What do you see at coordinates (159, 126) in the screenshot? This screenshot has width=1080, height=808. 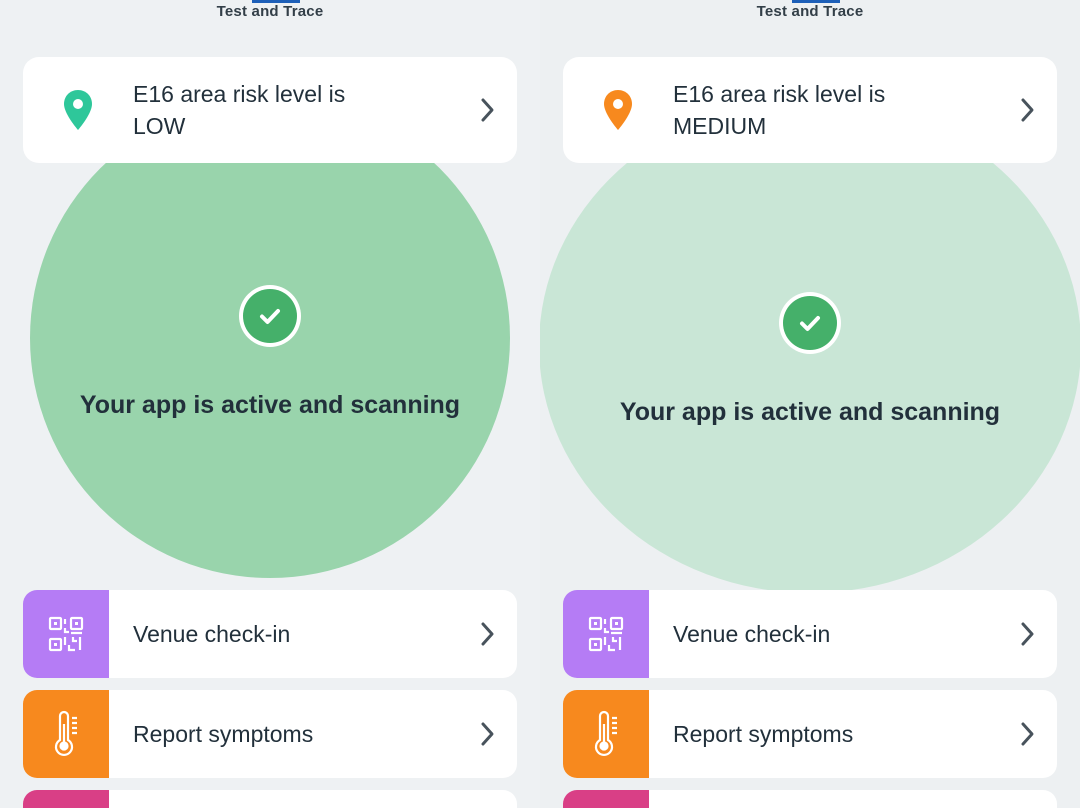 I see `risk-level: LOW` at bounding box center [159, 126].